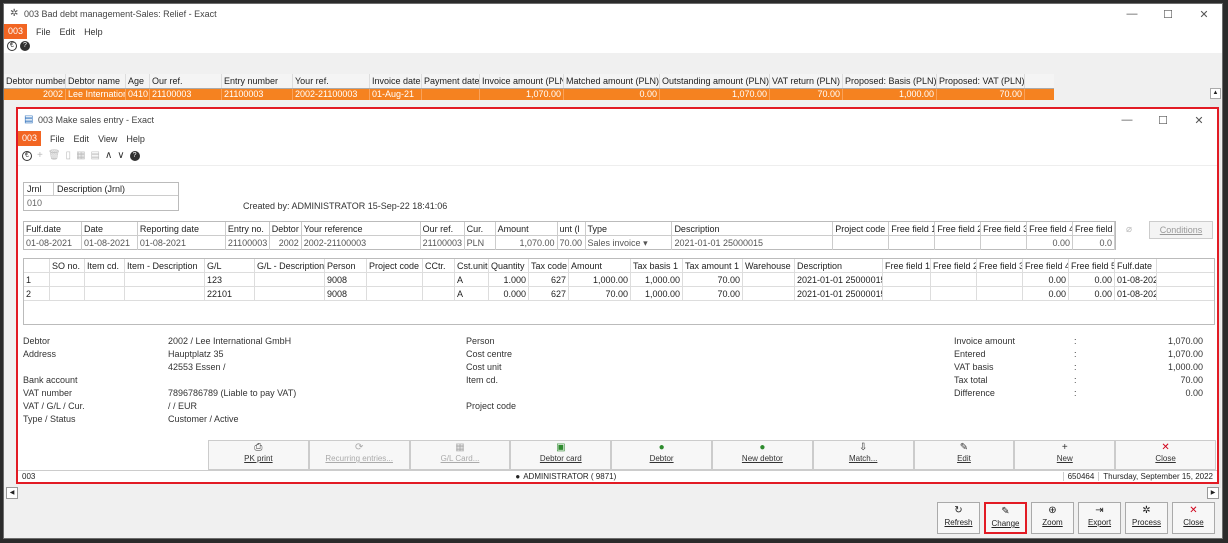  I want to click on col-header: Age, so click(138, 81).